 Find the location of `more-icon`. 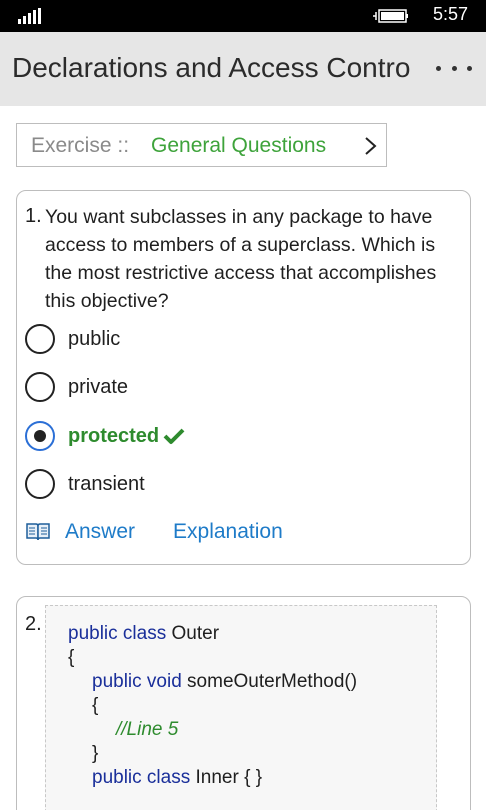

more-icon is located at coordinates (454, 68).